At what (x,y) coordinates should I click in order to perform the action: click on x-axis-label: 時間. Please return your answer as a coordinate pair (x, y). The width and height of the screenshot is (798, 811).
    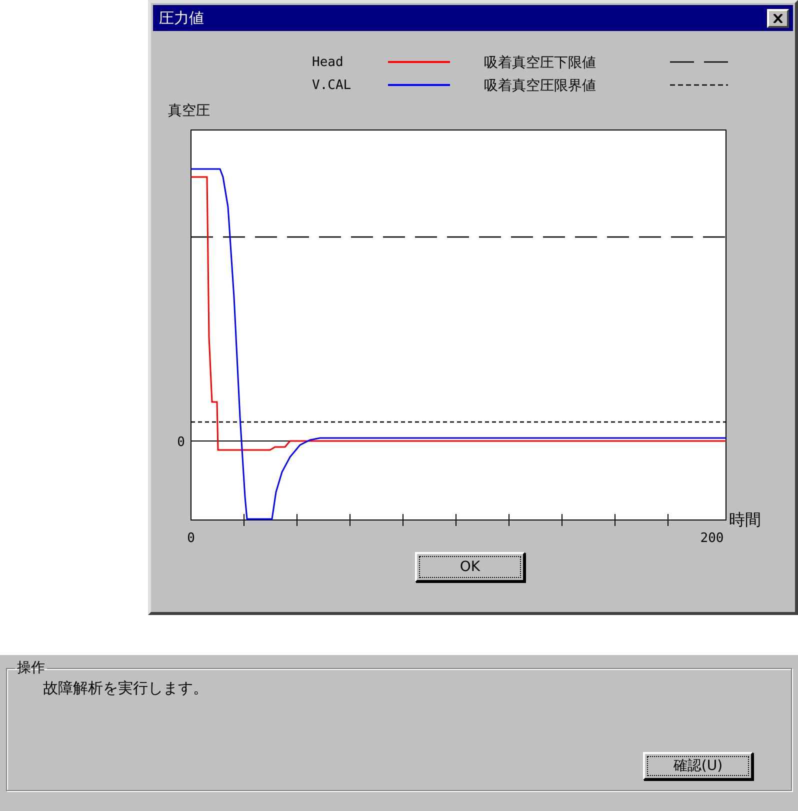
    Looking at the image, I should click on (745, 519).